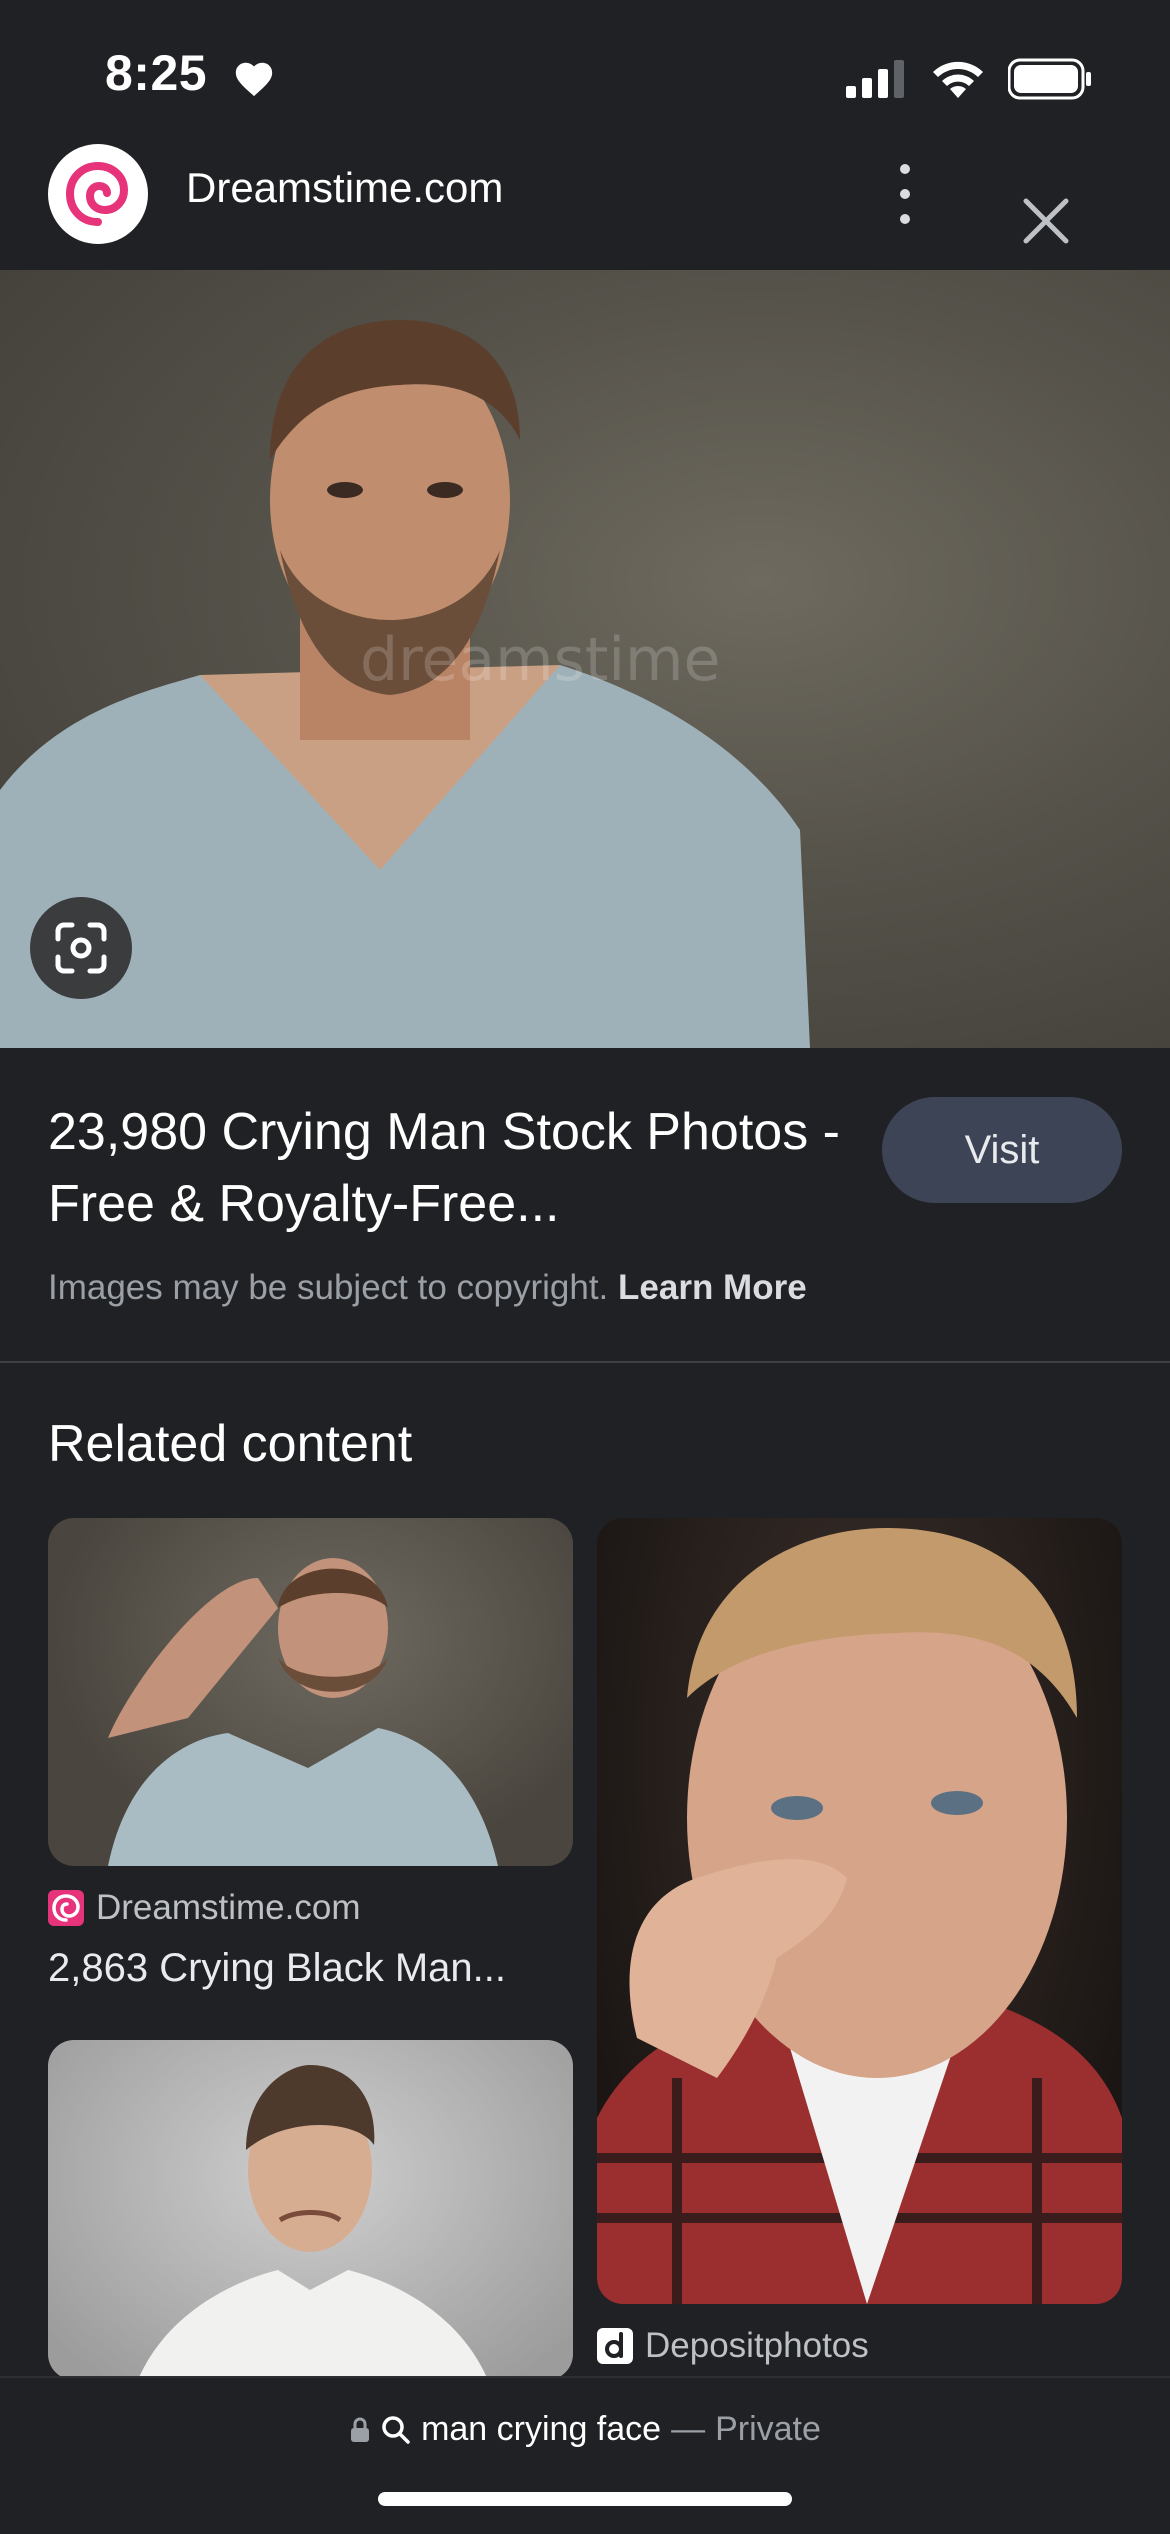  I want to click on divider, so click(585, 1362).